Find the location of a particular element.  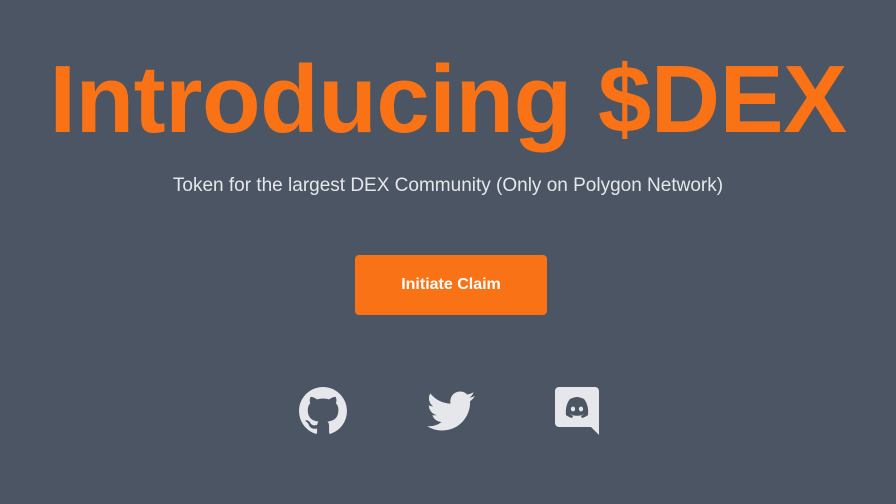

discord-link is located at coordinates (579, 411).